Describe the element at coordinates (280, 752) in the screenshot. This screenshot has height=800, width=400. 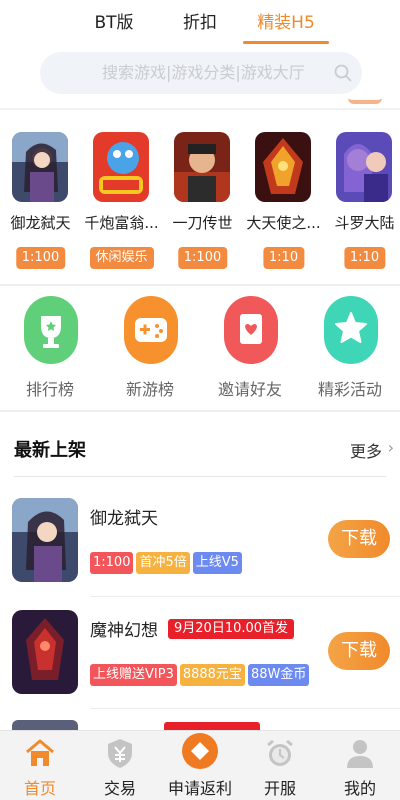
I see `alarm-clock-icon` at that location.